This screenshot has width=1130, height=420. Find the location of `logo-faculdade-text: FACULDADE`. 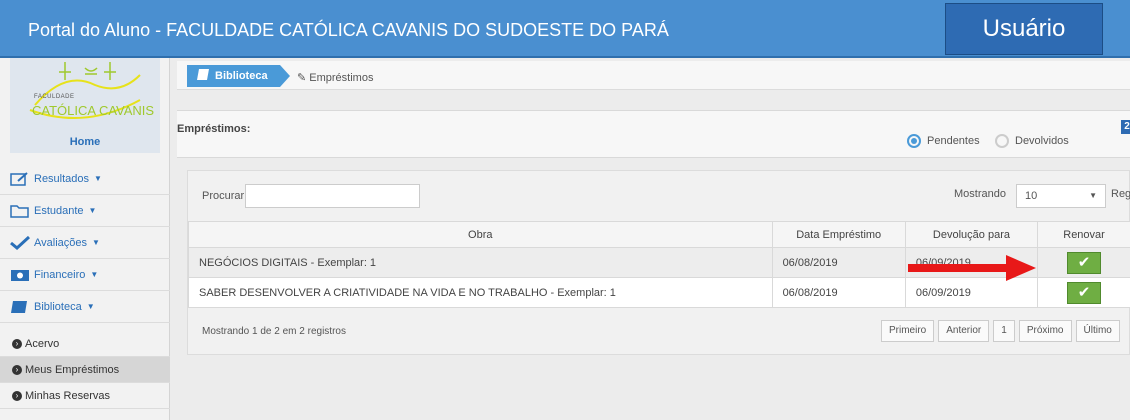

logo-faculdade-text: FACULDADE is located at coordinates (54, 97).